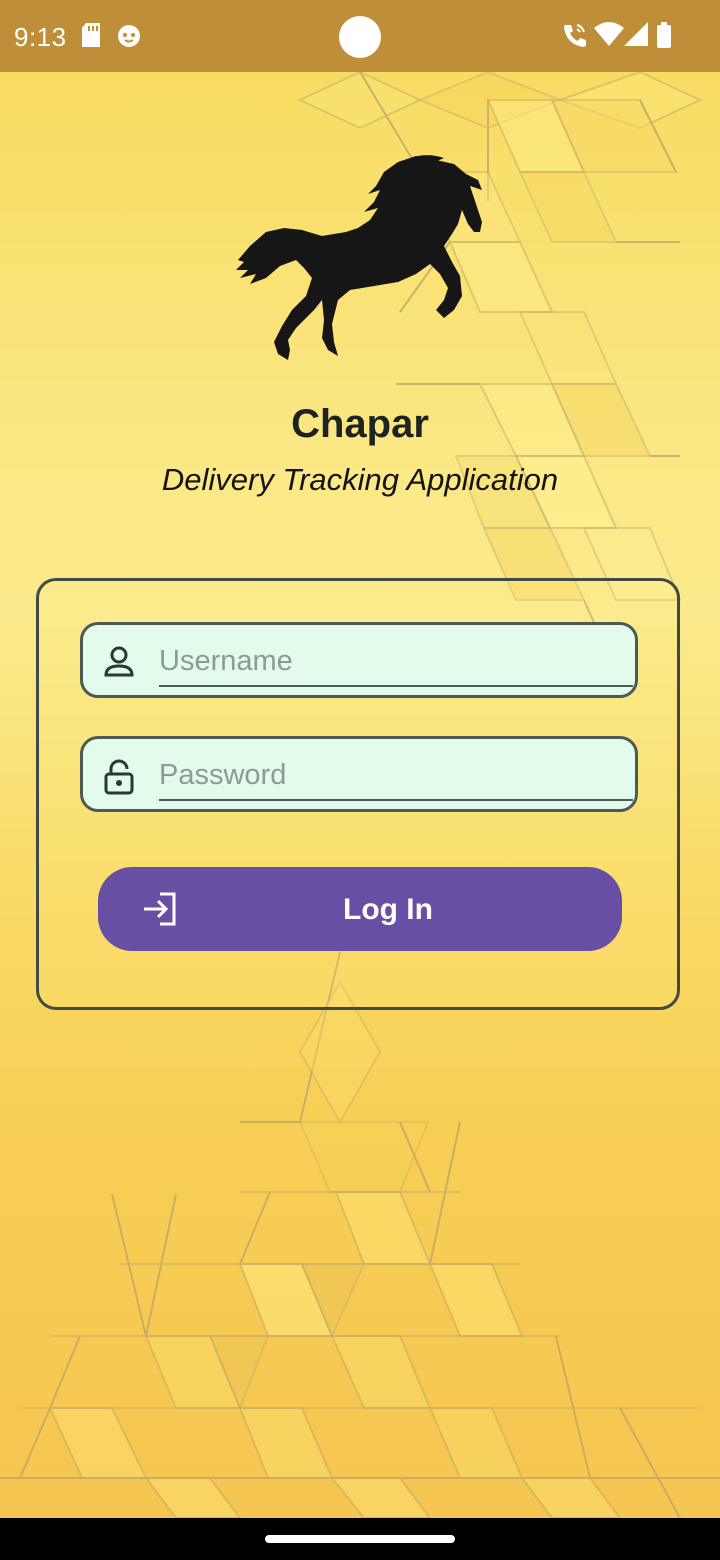  What do you see at coordinates (40, 37) in the screenshot?
I see `status-time: 9:13` at bounding box center [40, 37].